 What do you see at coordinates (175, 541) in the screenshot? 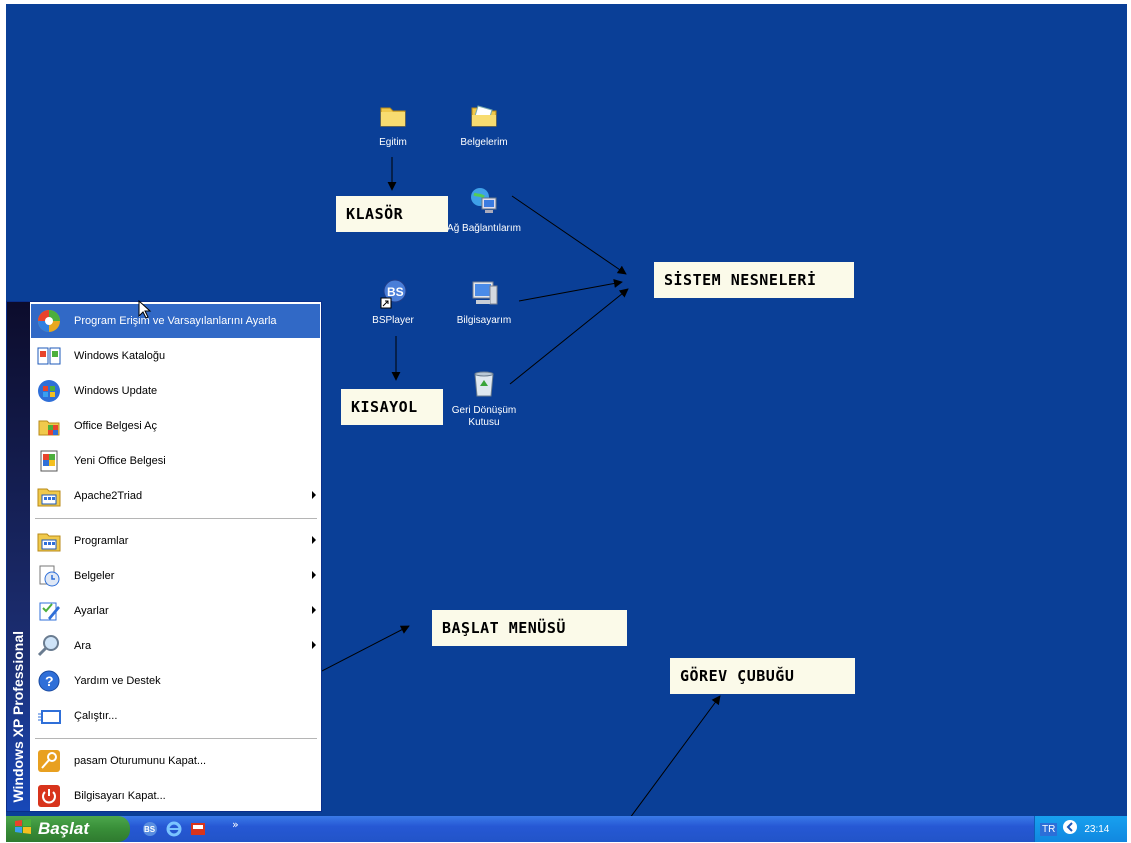
I see `menu-item-programlar: Programlar` at bounding box center [175, 541].